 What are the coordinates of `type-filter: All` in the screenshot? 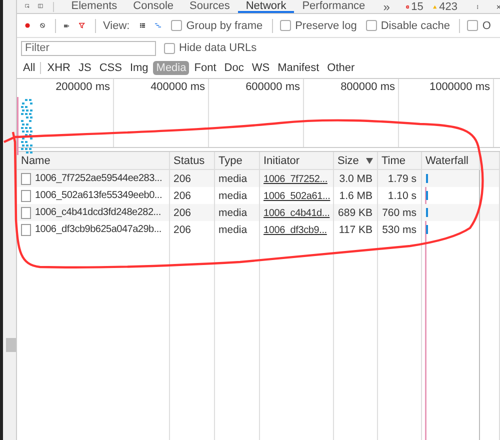 It's located at (29, 68).